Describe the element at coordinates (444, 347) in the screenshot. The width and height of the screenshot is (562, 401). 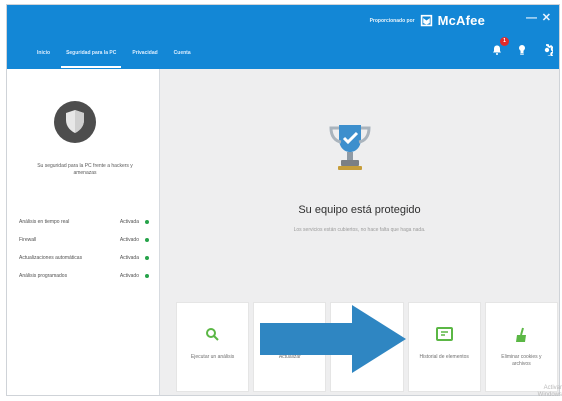
I see `history-card: Historial de elementos` at that location.